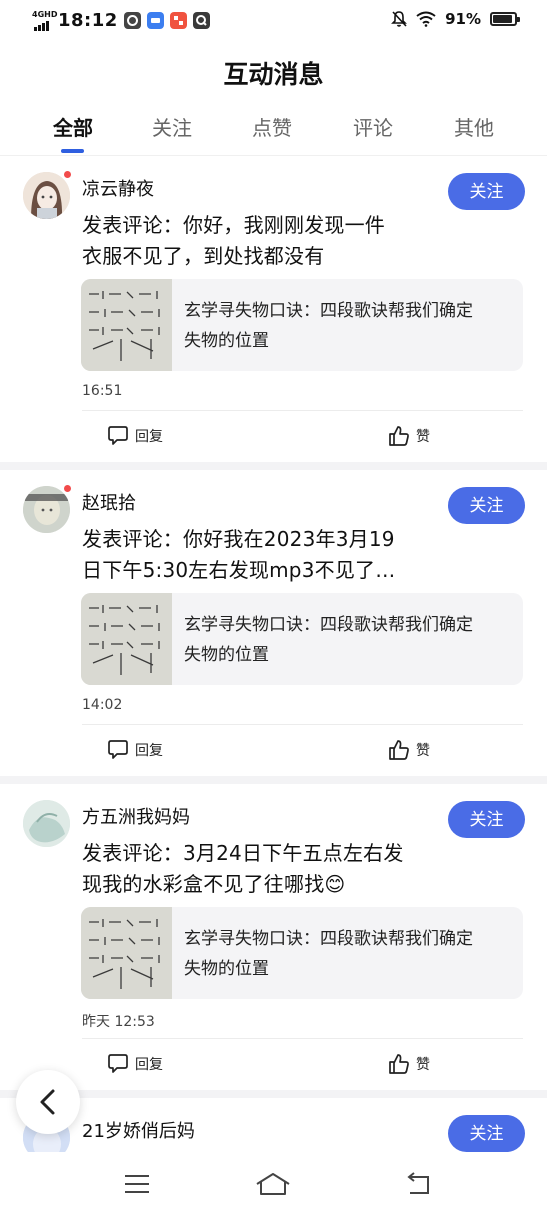  Describe the element at coordinates (102, 705) in the screenshot. I see `timestamp: 14:02` at that location.